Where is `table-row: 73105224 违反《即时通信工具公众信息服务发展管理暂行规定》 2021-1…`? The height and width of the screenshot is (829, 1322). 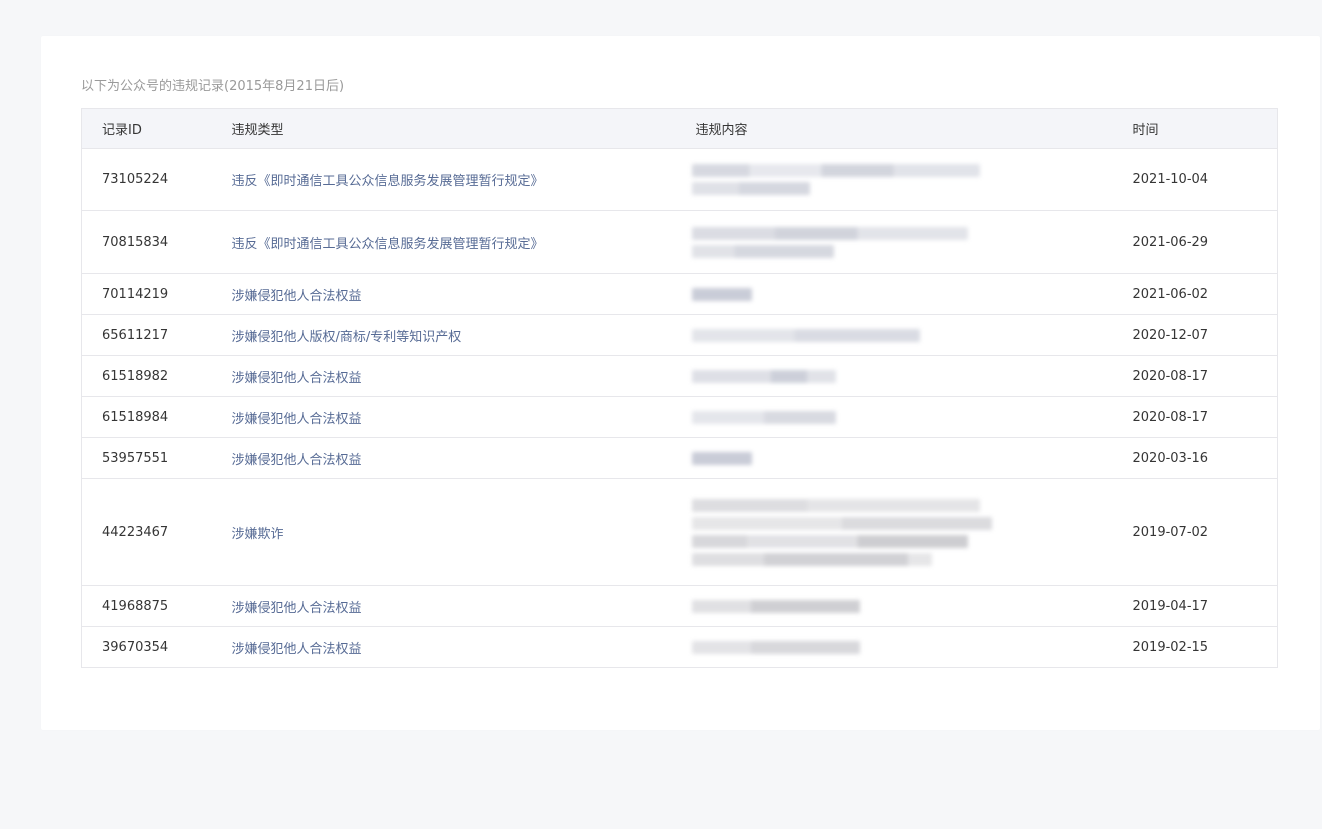 table-row: 73105224 违反《即时通信工具公众信息服务发展管理暂行规定》 2021-1… is located at coordinates (679, 179).